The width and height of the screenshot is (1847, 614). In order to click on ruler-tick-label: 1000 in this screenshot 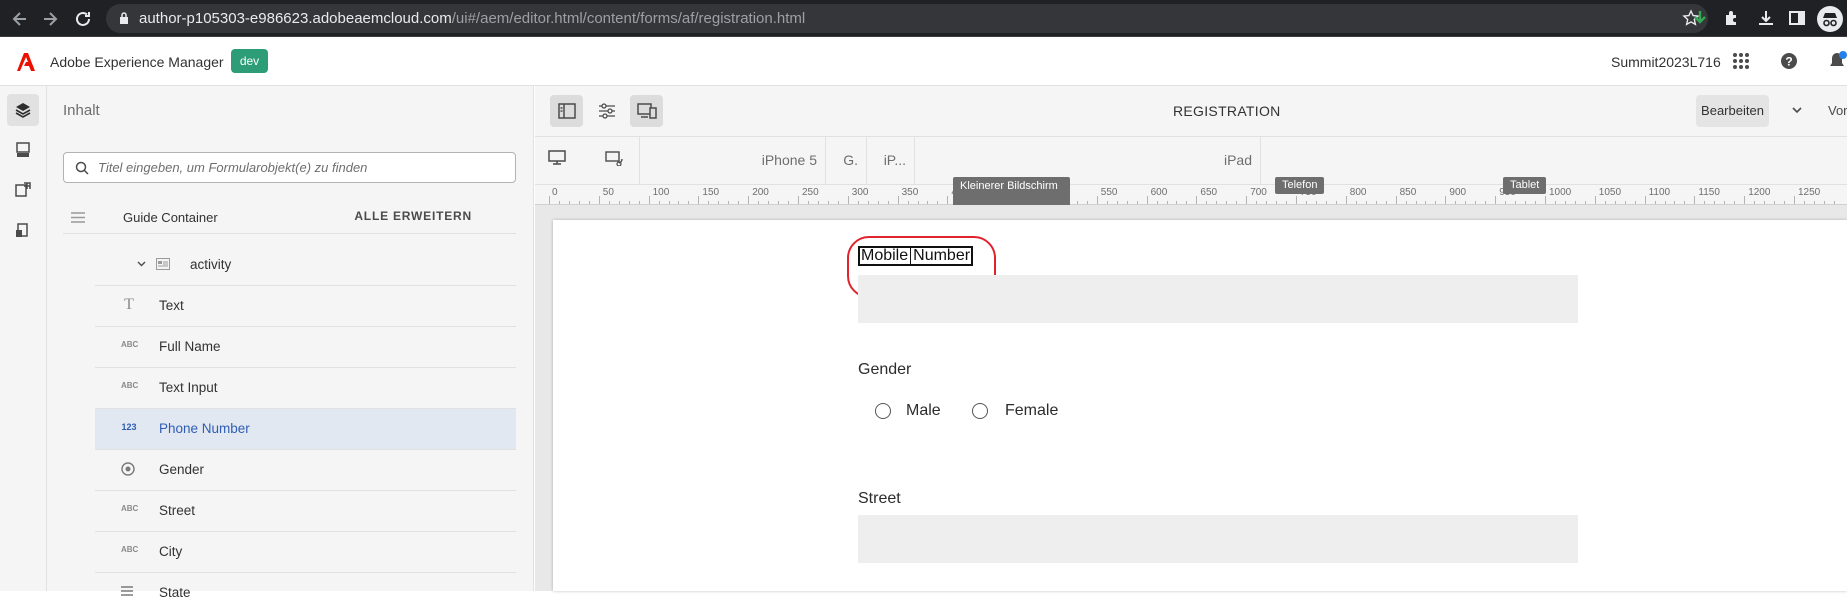, I will do `click(1560, 192)`.